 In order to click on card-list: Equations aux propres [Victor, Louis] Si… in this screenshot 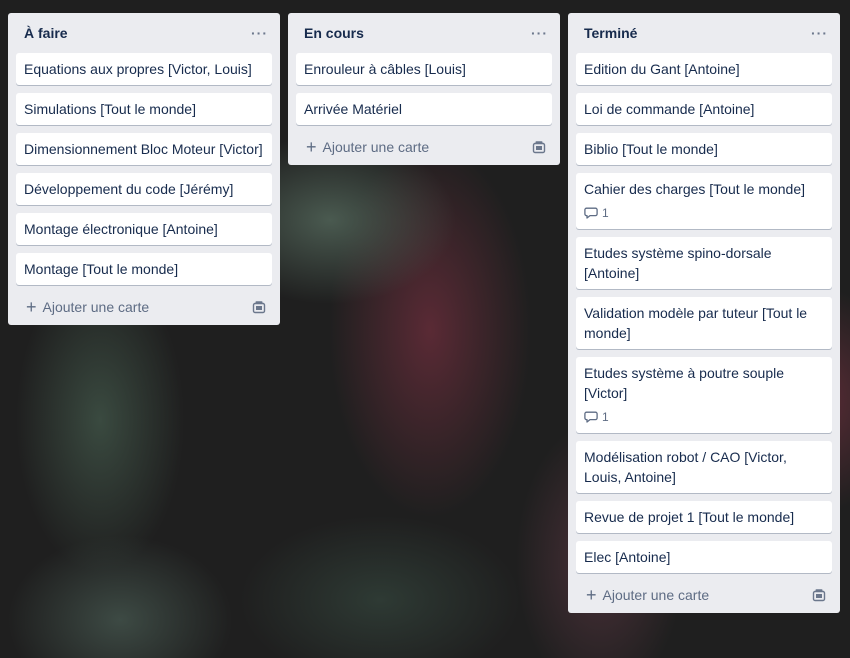, I will do `click(144, 169)`.